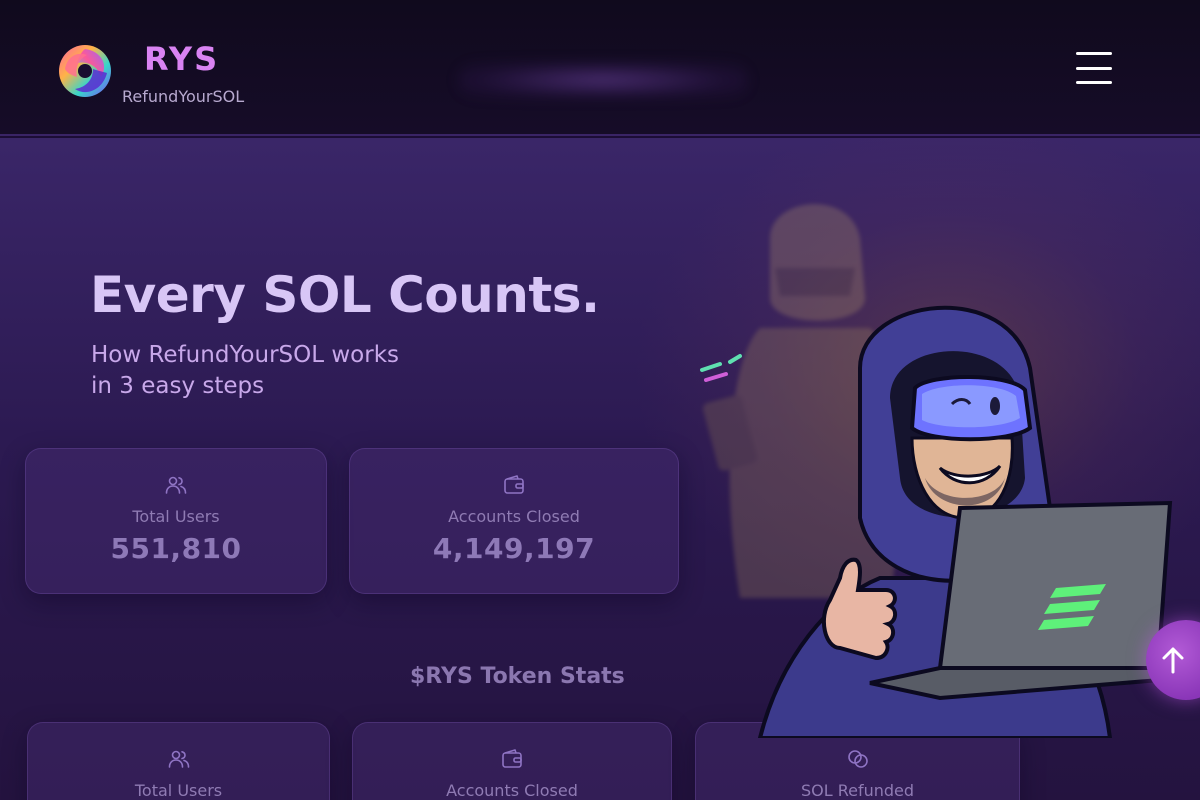  What do you see at coordinates (245, 355) in the screenshot?
I see `hero-subtitle-line1: How RefundYourSOL works` at bounding box center [245, 355].